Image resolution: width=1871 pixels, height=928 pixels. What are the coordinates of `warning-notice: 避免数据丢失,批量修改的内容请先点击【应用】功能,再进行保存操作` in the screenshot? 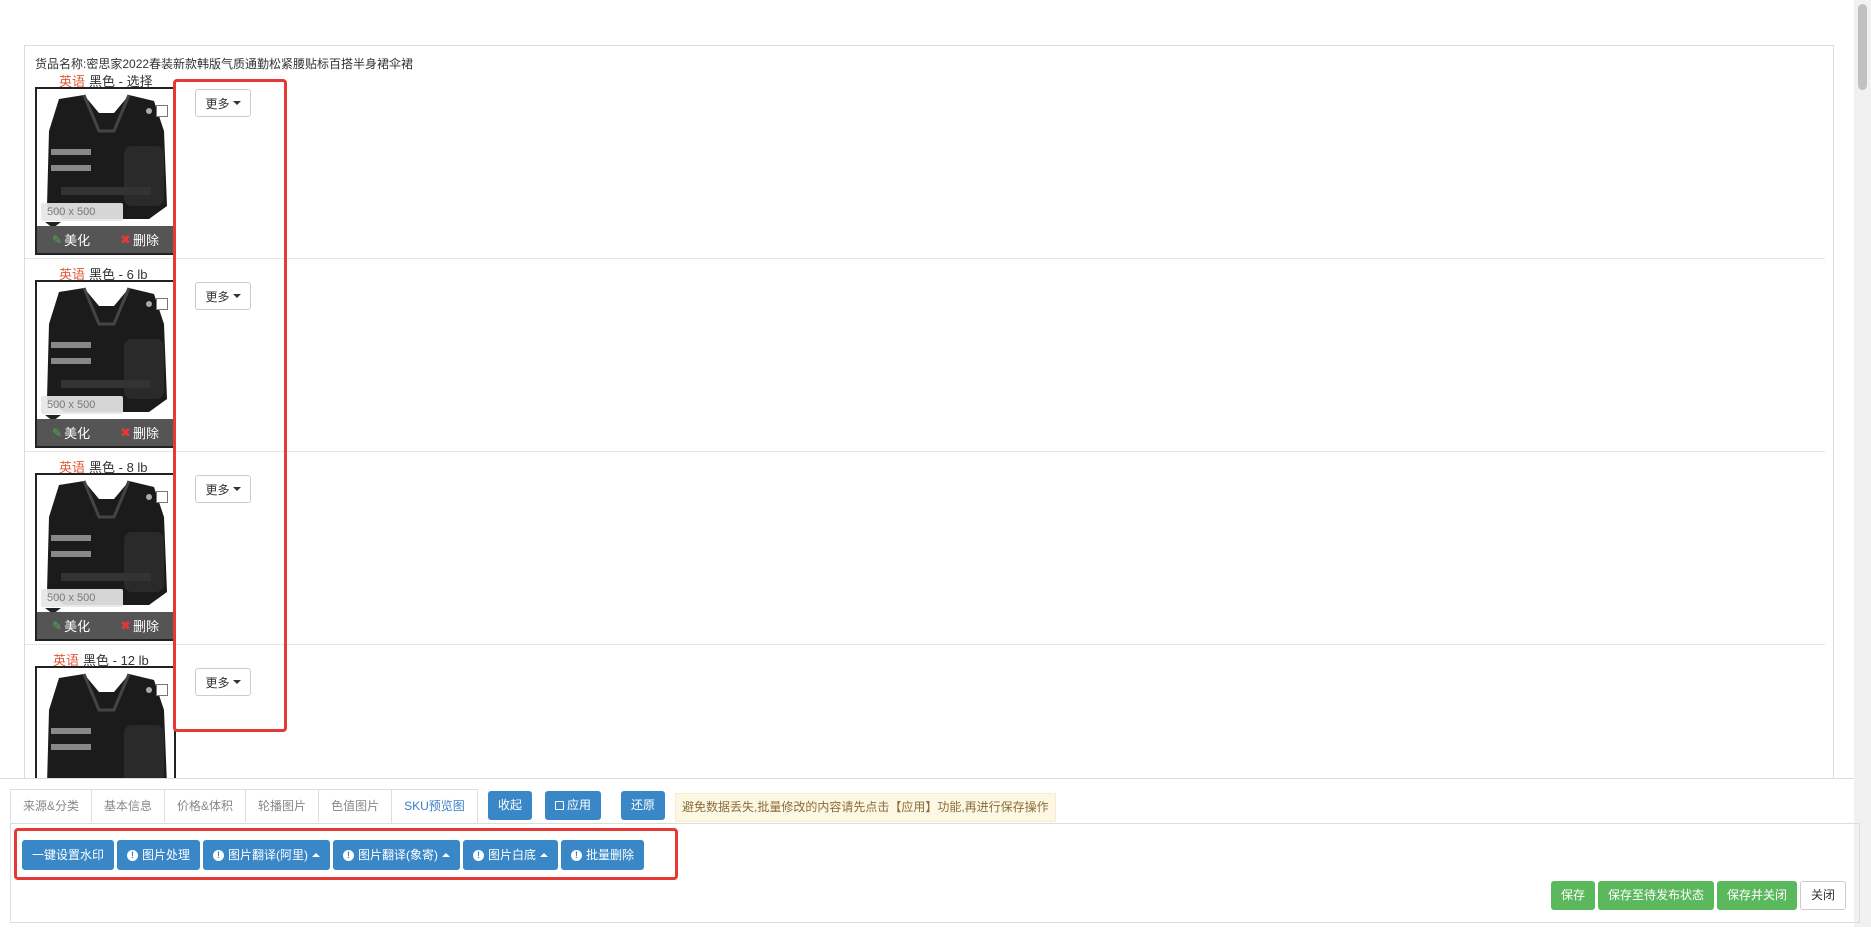 It's located at (865, 807).